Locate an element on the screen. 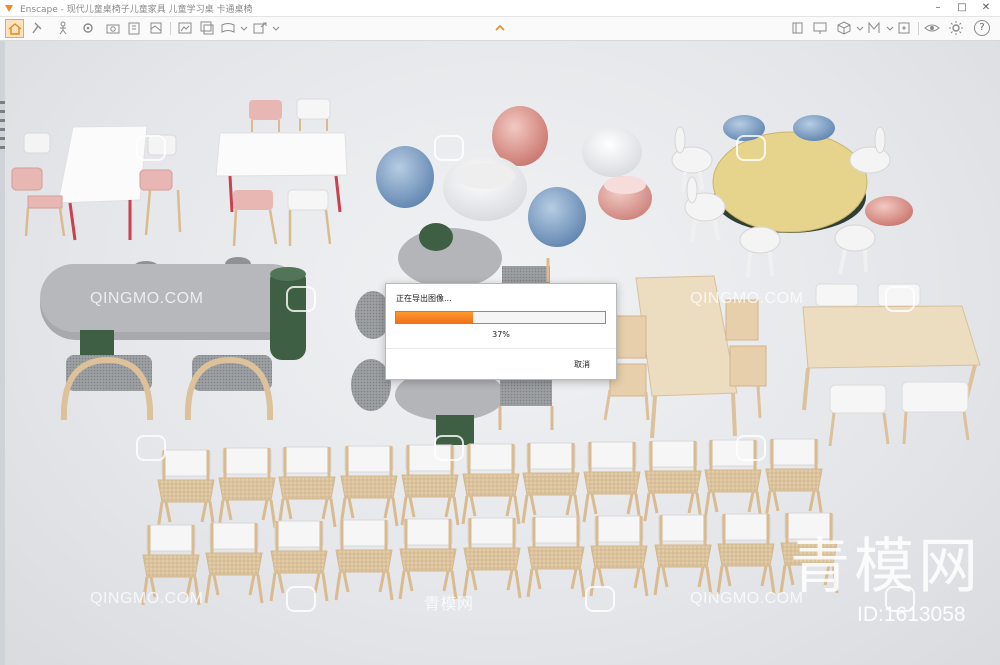  watermark-id: ID:1613058 is located at coordinates (911, 614).